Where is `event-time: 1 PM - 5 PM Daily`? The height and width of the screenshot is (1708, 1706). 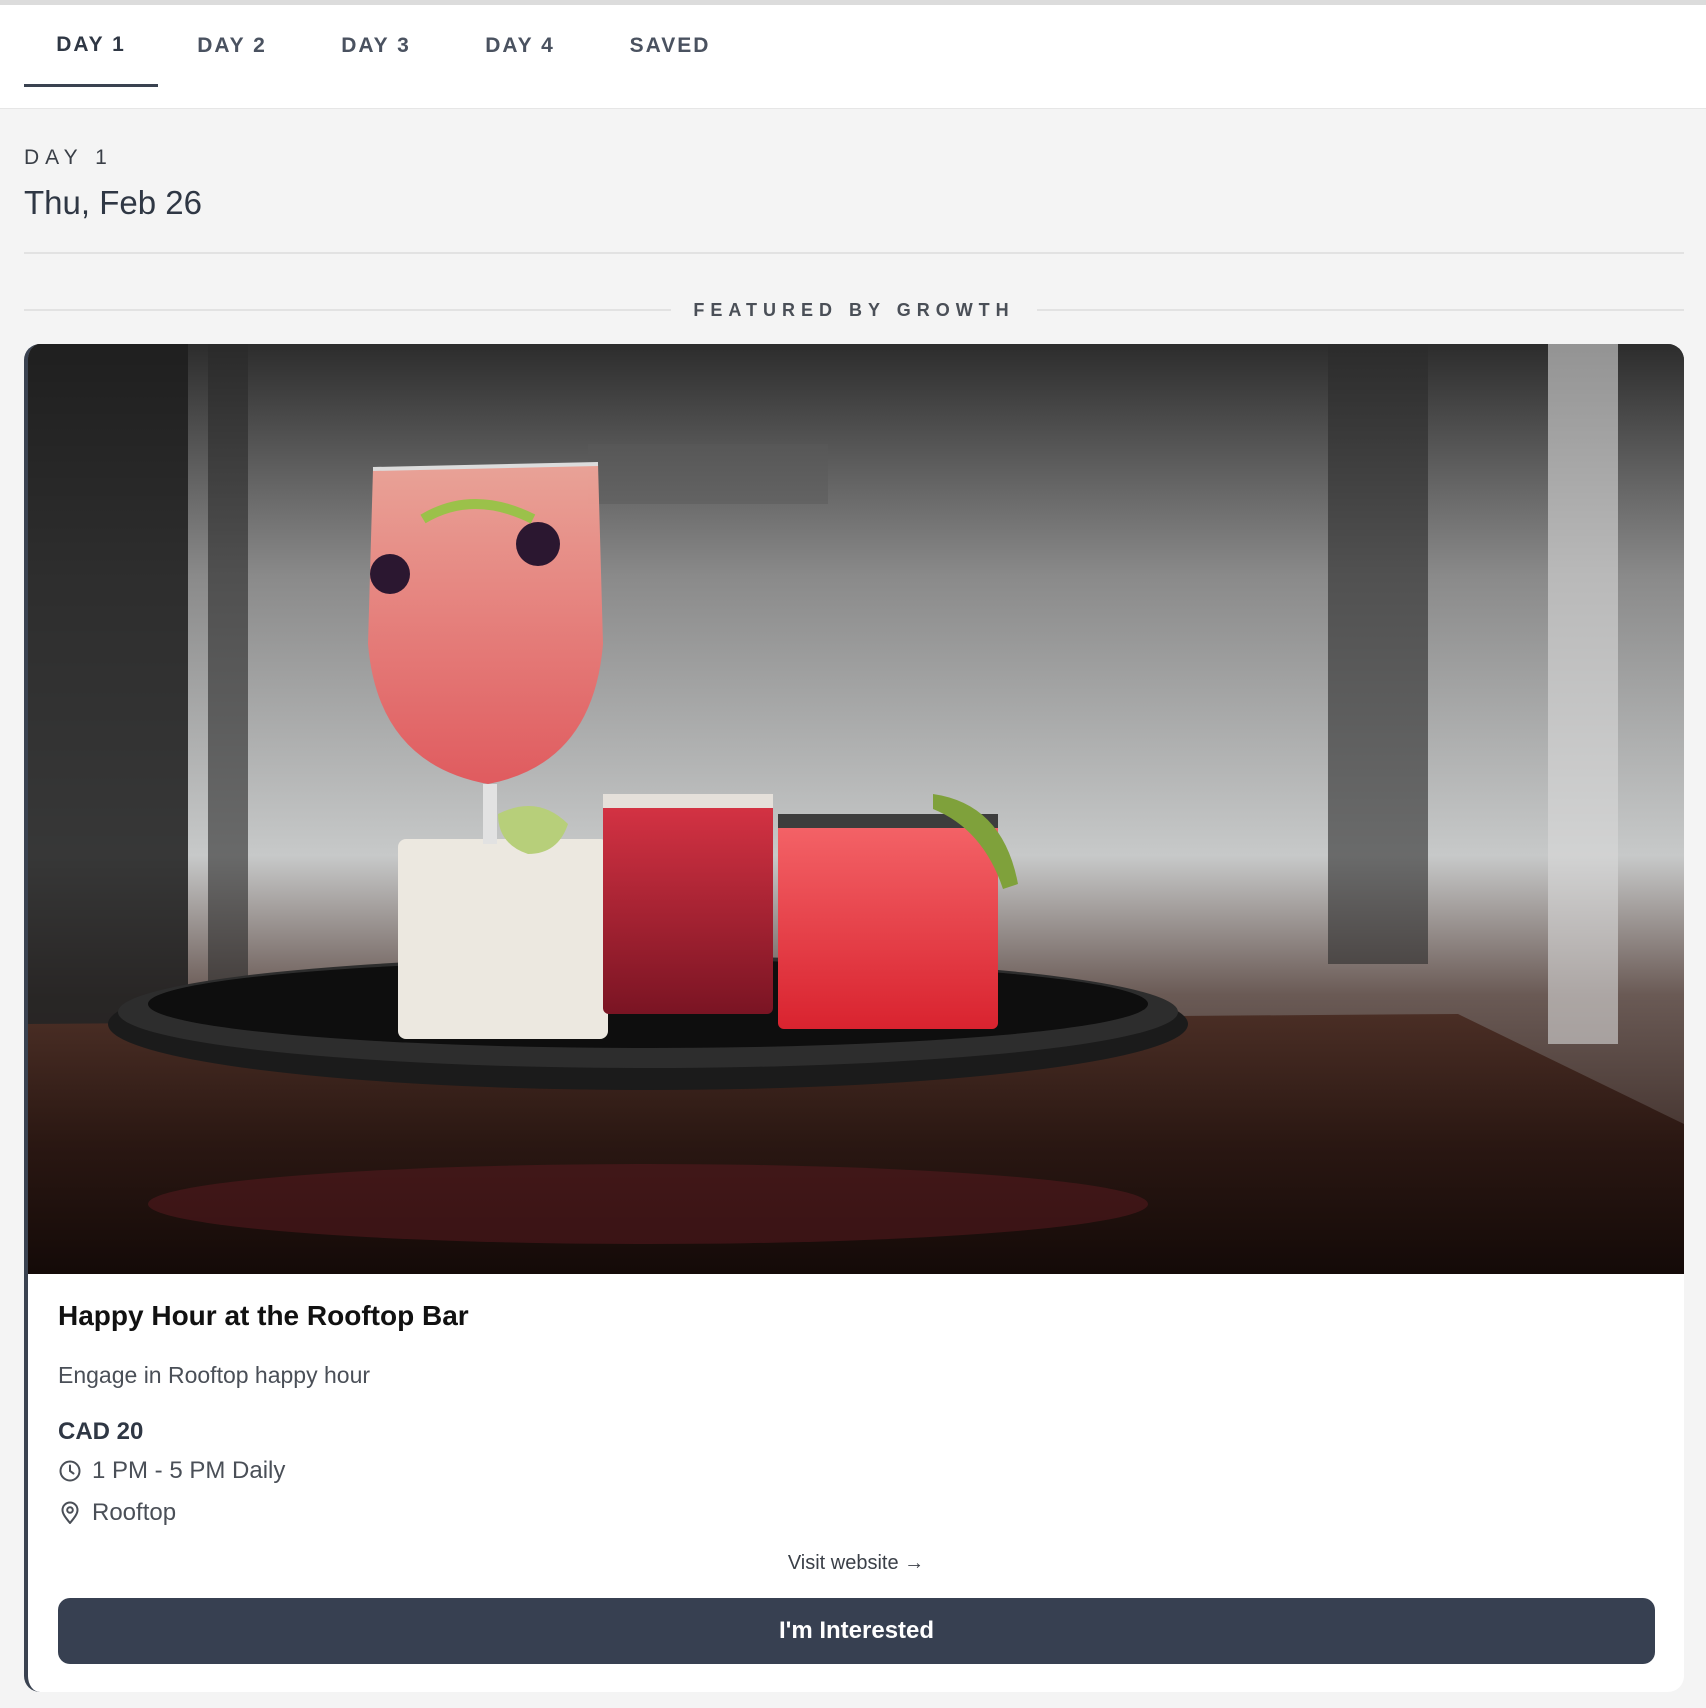 event-time: 1 PM - 5 PM Daily is located at coordinates (189, 1470).